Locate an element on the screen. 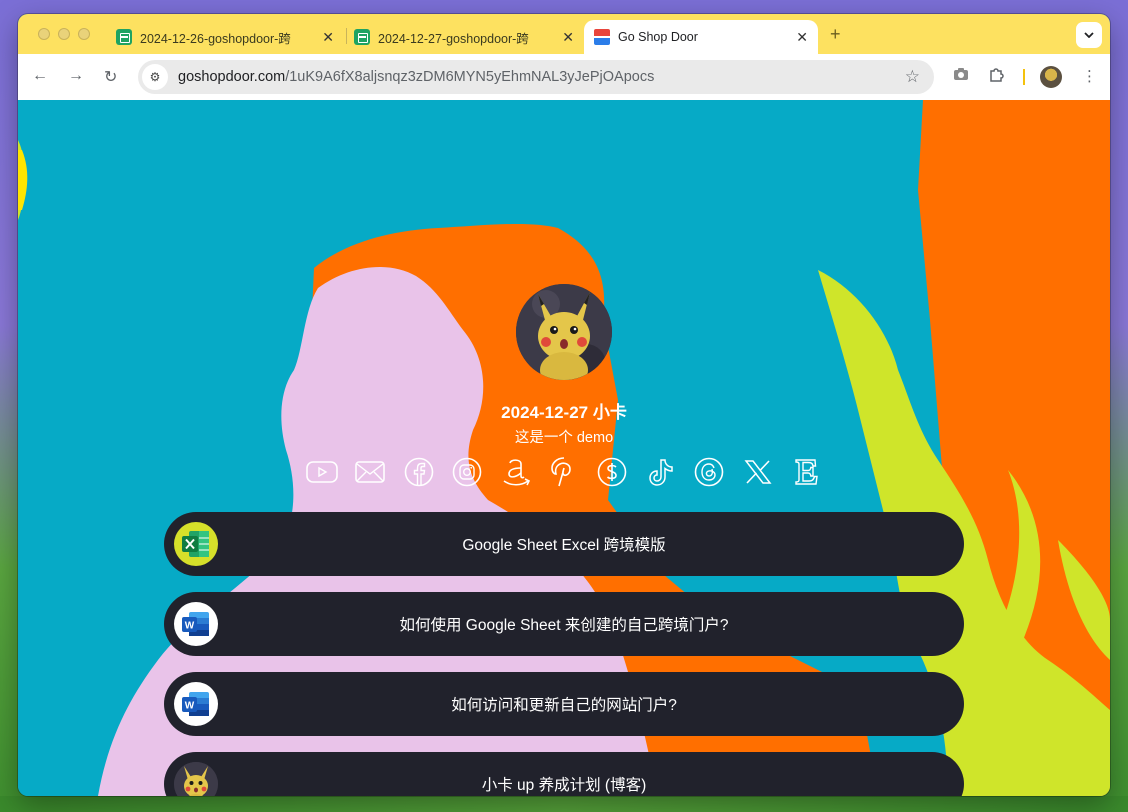 The image size is (1128, 812). link-how-to-update-portal: W 如何访问和更新自己的网站门户? is located at coordinates (564, 704).